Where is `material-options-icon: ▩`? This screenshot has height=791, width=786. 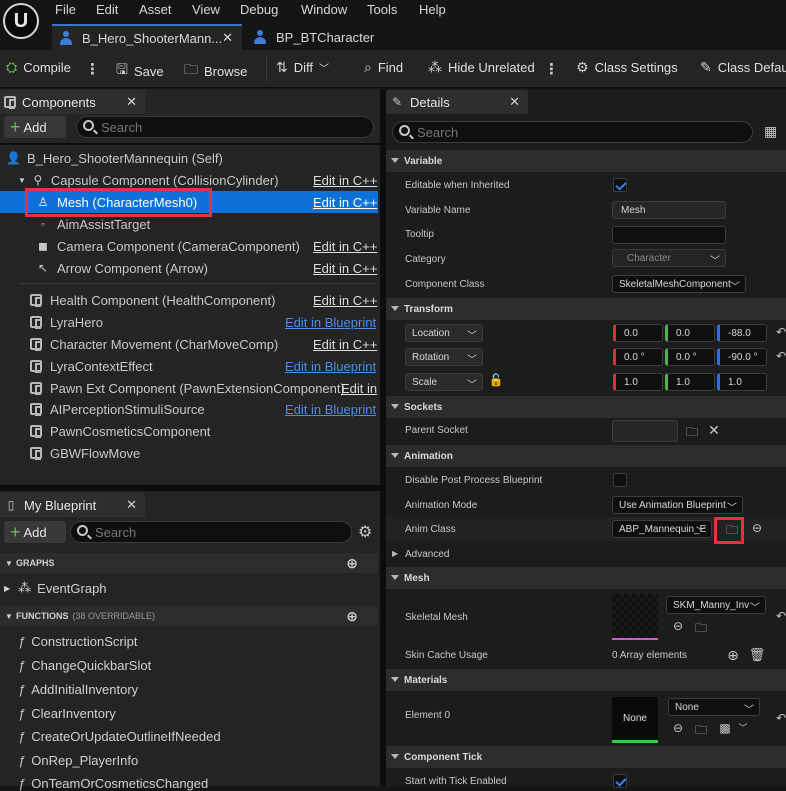
material-options-icon: ▩ is located at coordinates (725, 729).